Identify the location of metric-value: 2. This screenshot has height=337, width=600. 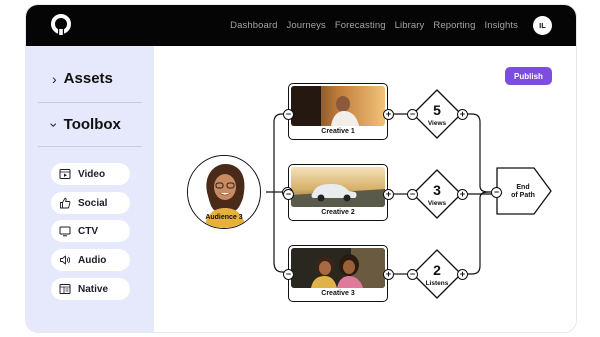
(437, 270).